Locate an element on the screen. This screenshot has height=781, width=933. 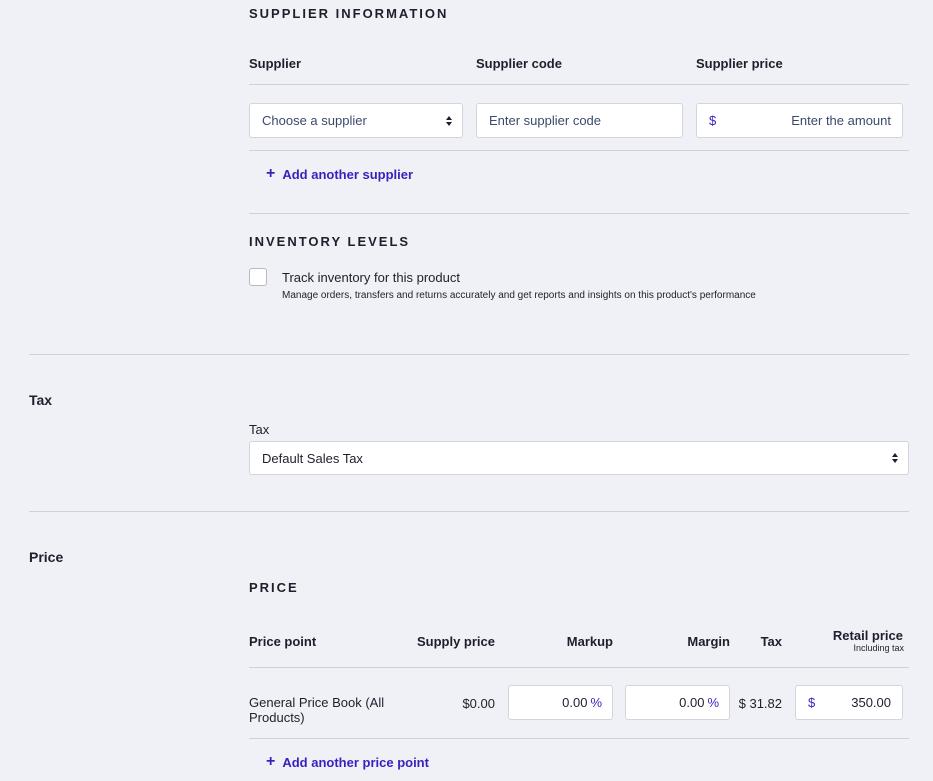
tax-select-value: Default Sales Tax is located at coordinates (312, 458).